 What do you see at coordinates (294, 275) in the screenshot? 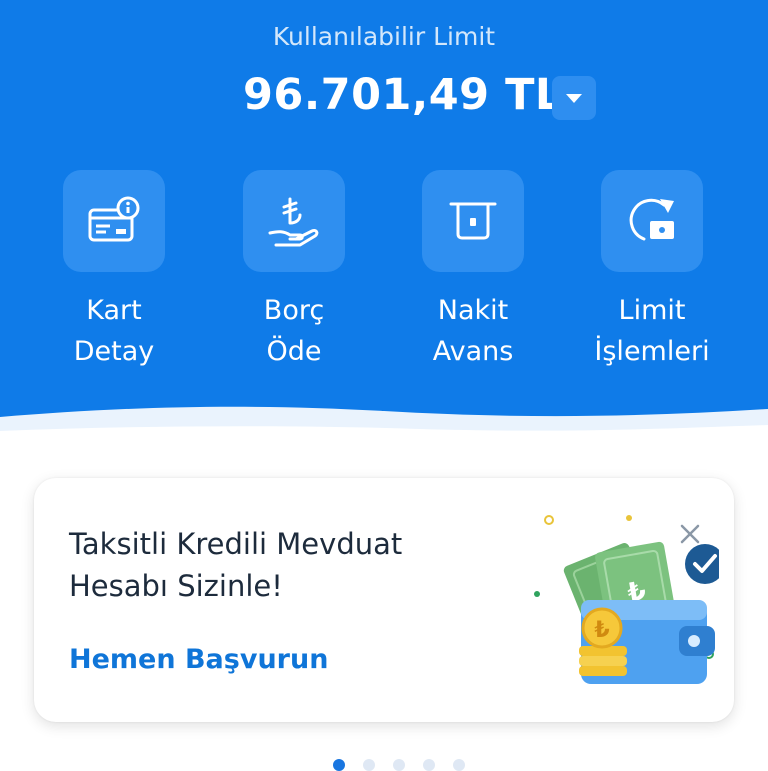
I see `pay-debt-action: Borç Öde` at bounding box center [294, 275].